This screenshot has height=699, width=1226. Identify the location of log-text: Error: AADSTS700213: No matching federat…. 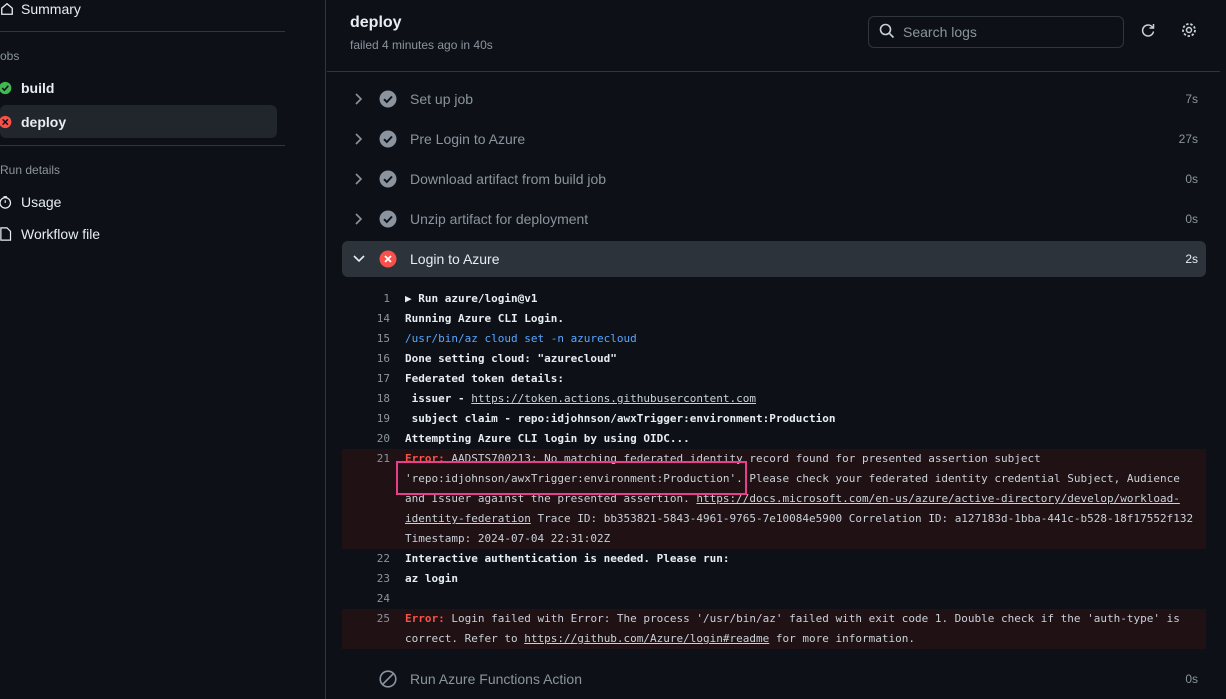
(805, 499).